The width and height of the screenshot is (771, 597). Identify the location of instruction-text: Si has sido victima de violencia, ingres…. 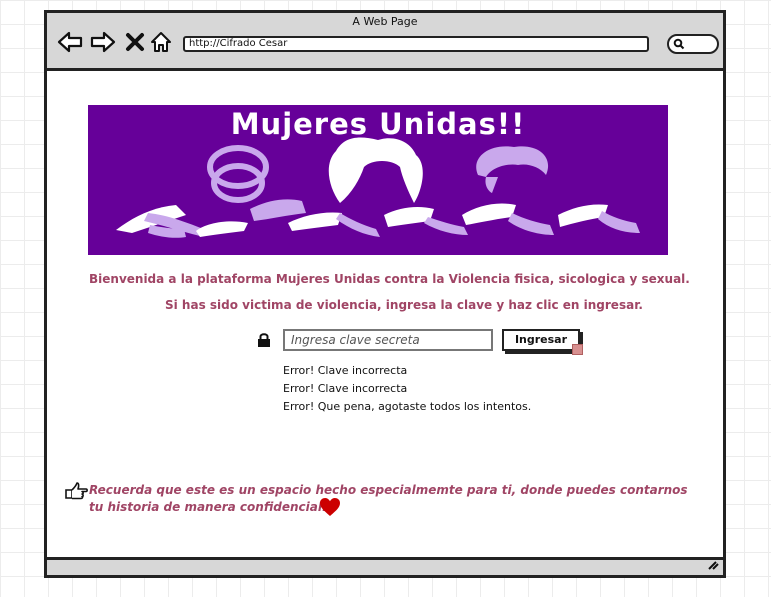
(404, 305).